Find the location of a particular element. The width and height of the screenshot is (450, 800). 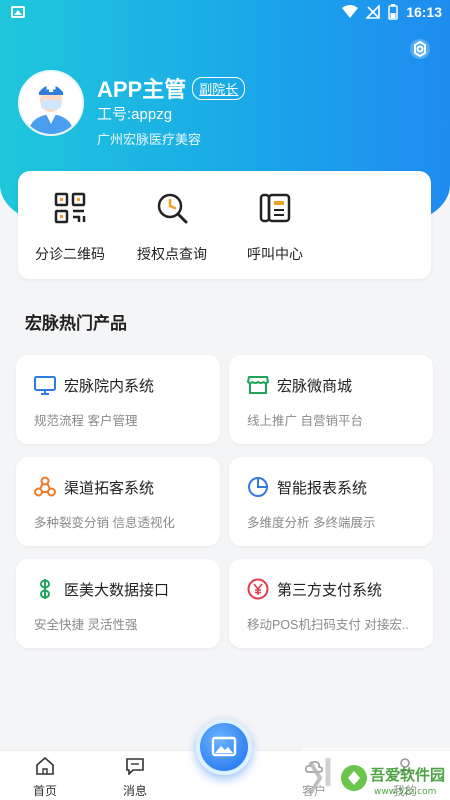

product-card-channel-system: 渠道拓客系统 多种裂变分销 信息透视化 is located at coordinates (118, 501).